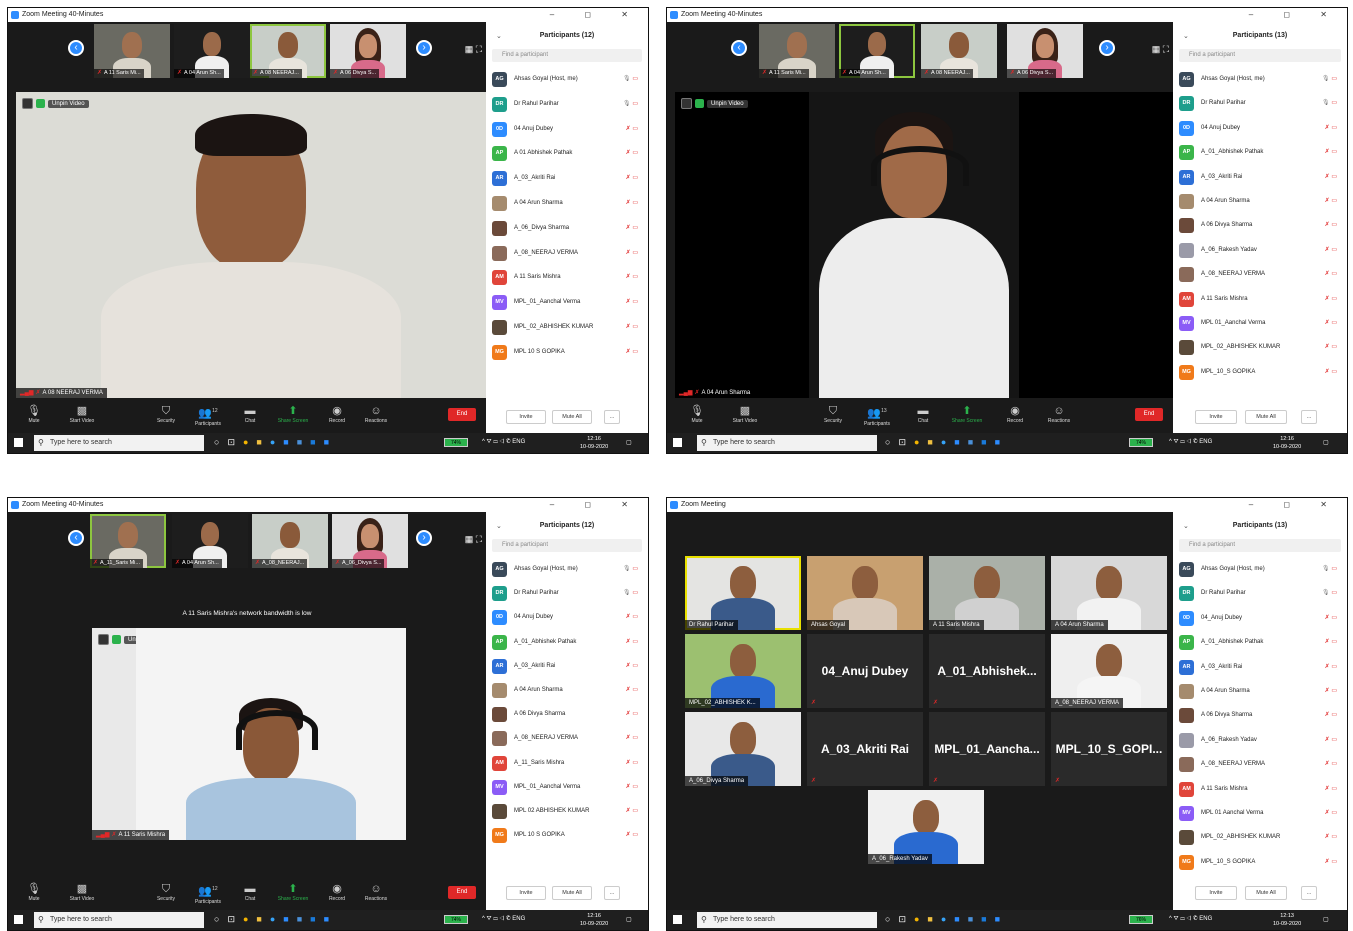 The image size is (1353, 931). Describe the element at coordinates (865, 593) in the screenshot. I see `gallery-tile: Ahsas Goyal` at that location.